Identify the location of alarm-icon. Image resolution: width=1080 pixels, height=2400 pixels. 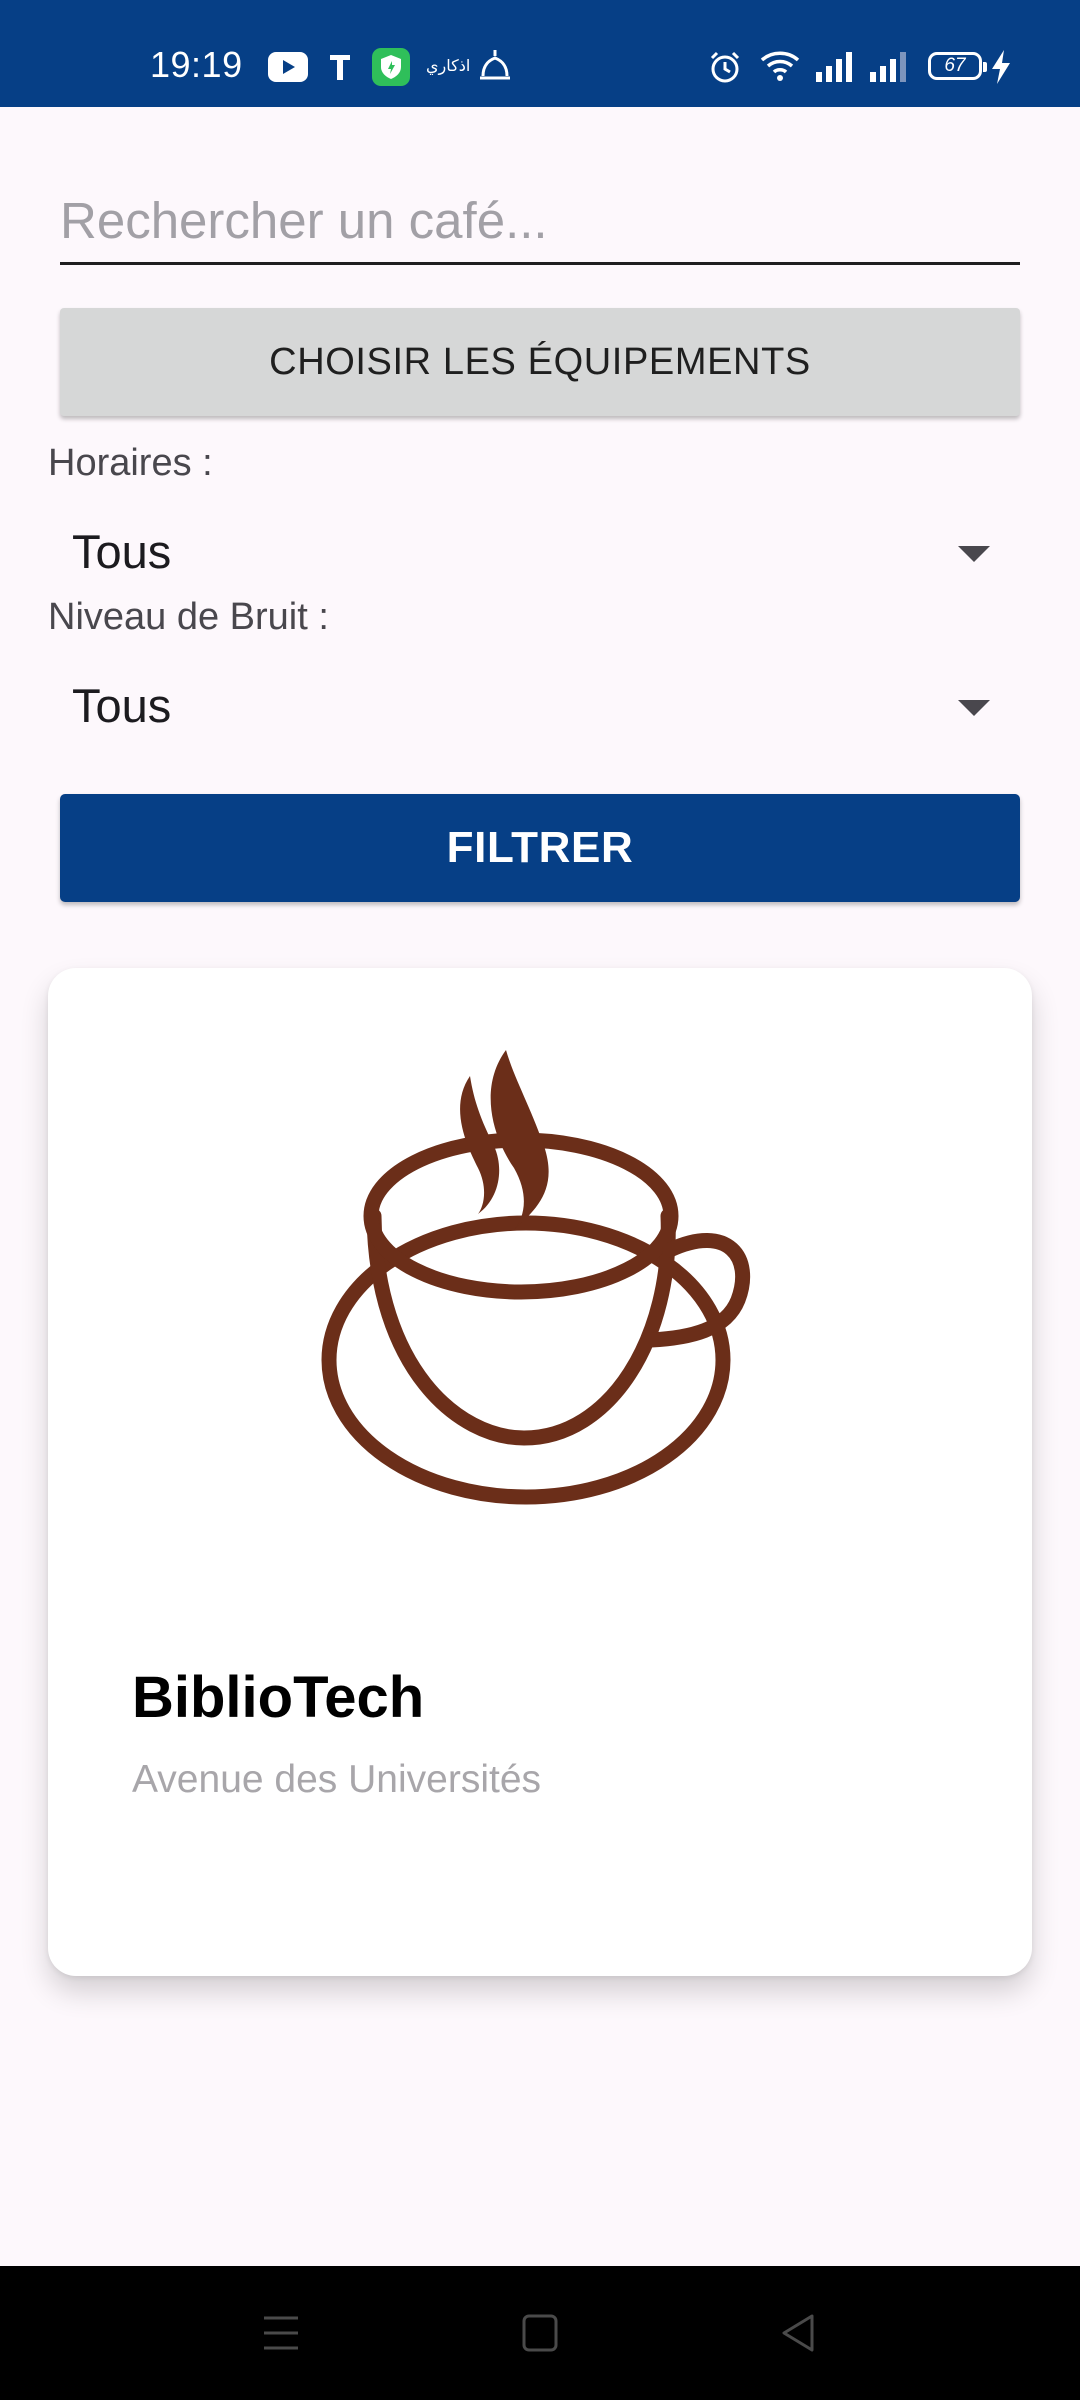
(725, 67).